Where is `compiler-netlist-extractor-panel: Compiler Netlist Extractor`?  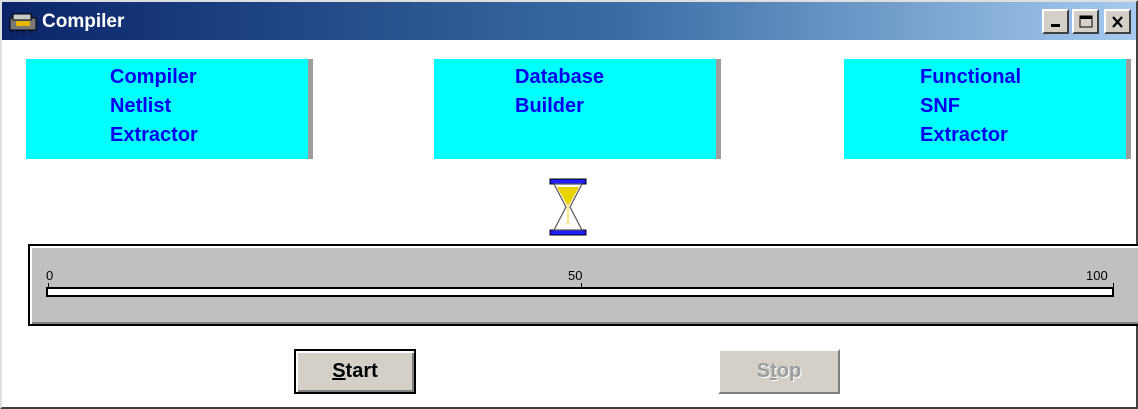 compiler-netlist-extractor-panel: Compiler Netlist Extractor is located at coordinates (167, 109).